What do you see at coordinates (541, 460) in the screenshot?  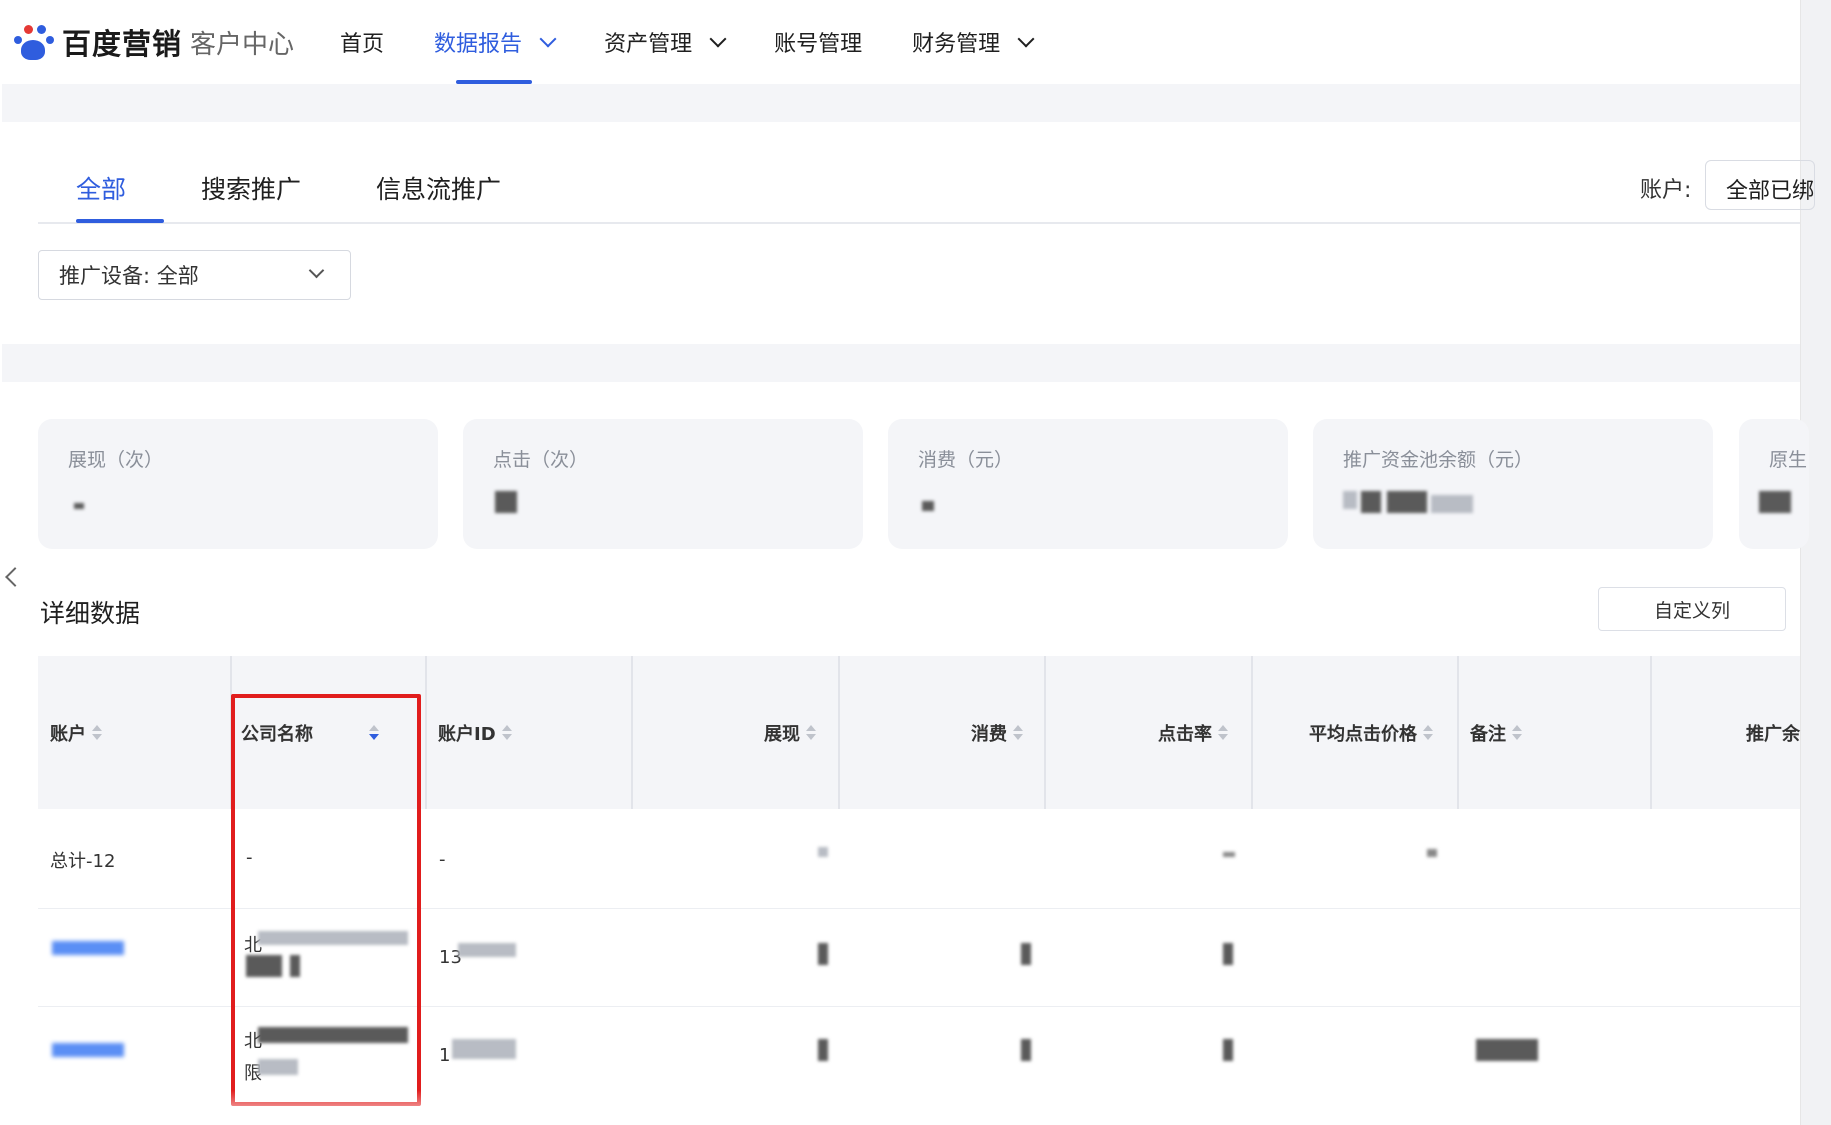 I see `stat-title: 点击（次）` at bounding box center [541, 460].